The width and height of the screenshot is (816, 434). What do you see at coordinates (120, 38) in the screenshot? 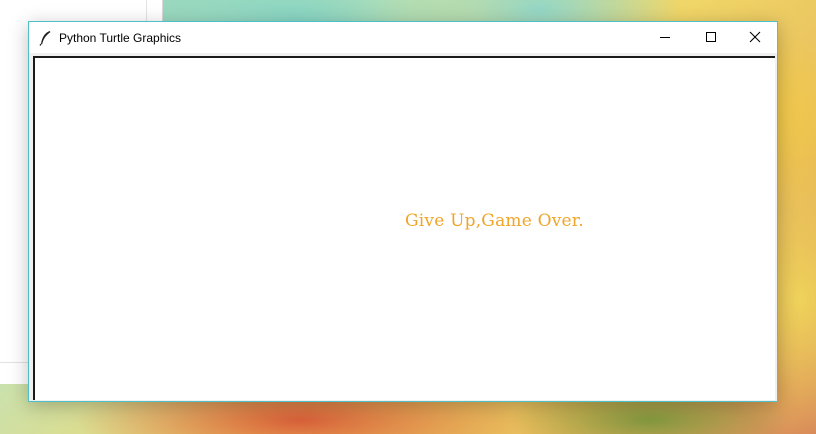
I see `window-title: Python Turtle Graphics` at bounding box center [120, 38].